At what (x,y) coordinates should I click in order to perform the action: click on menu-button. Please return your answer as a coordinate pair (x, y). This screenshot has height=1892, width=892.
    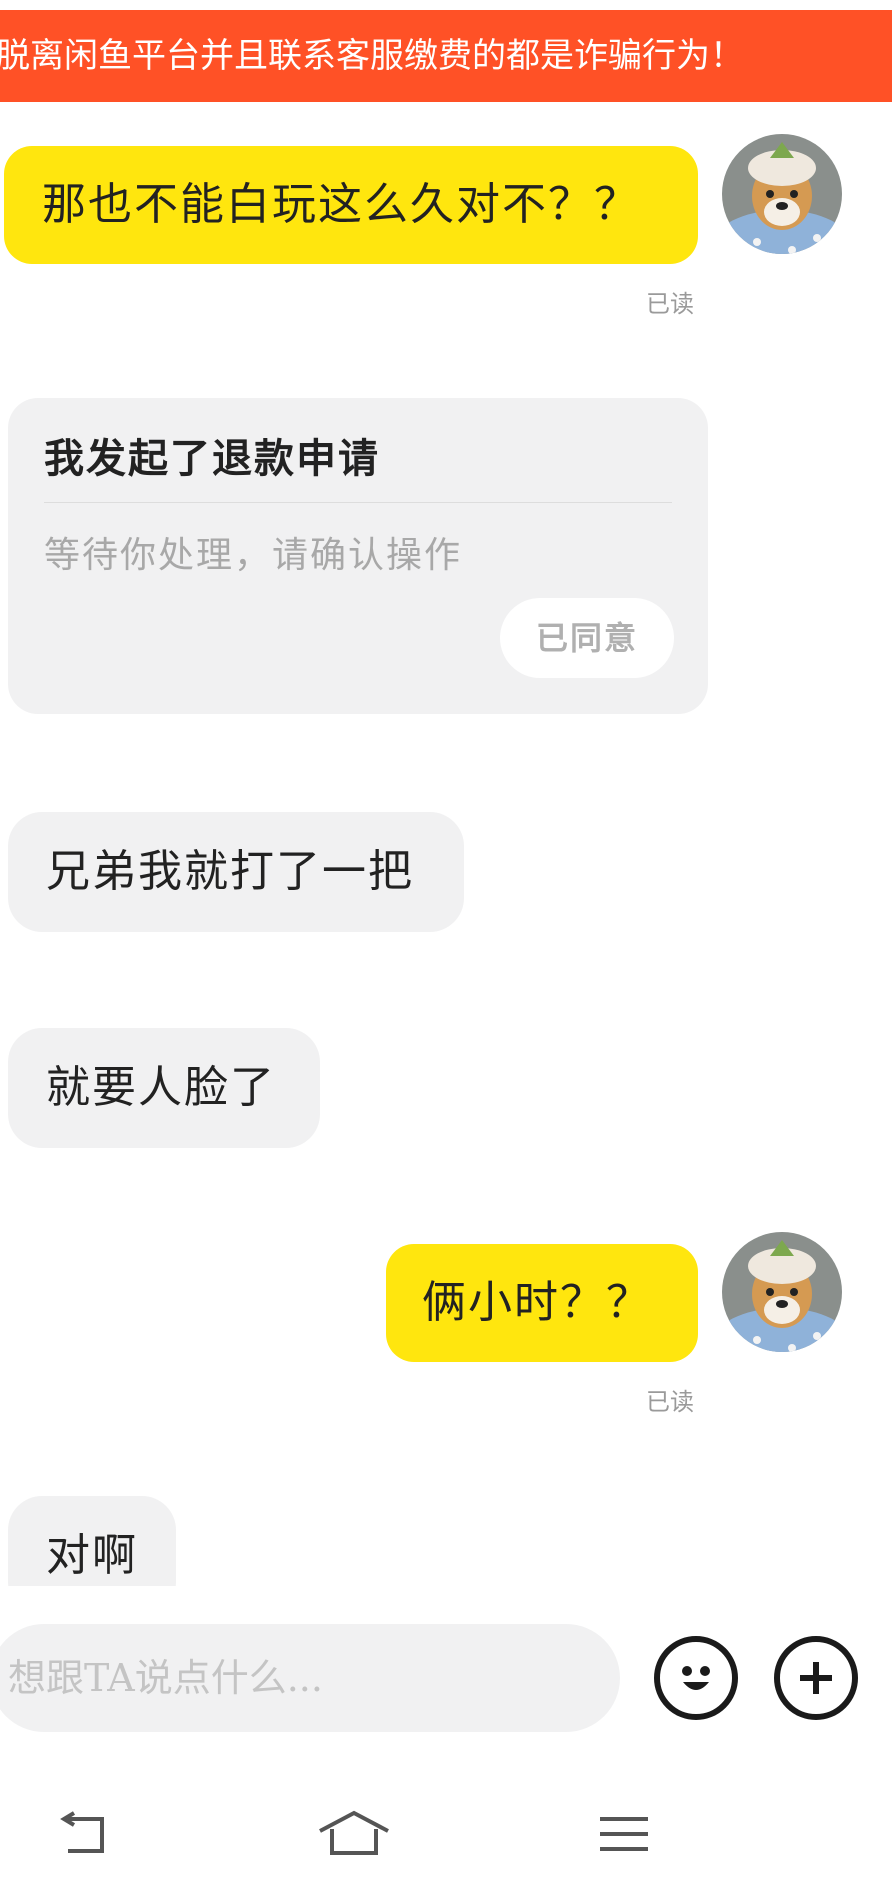
    Looking at the image, I should click on (624, 1834).